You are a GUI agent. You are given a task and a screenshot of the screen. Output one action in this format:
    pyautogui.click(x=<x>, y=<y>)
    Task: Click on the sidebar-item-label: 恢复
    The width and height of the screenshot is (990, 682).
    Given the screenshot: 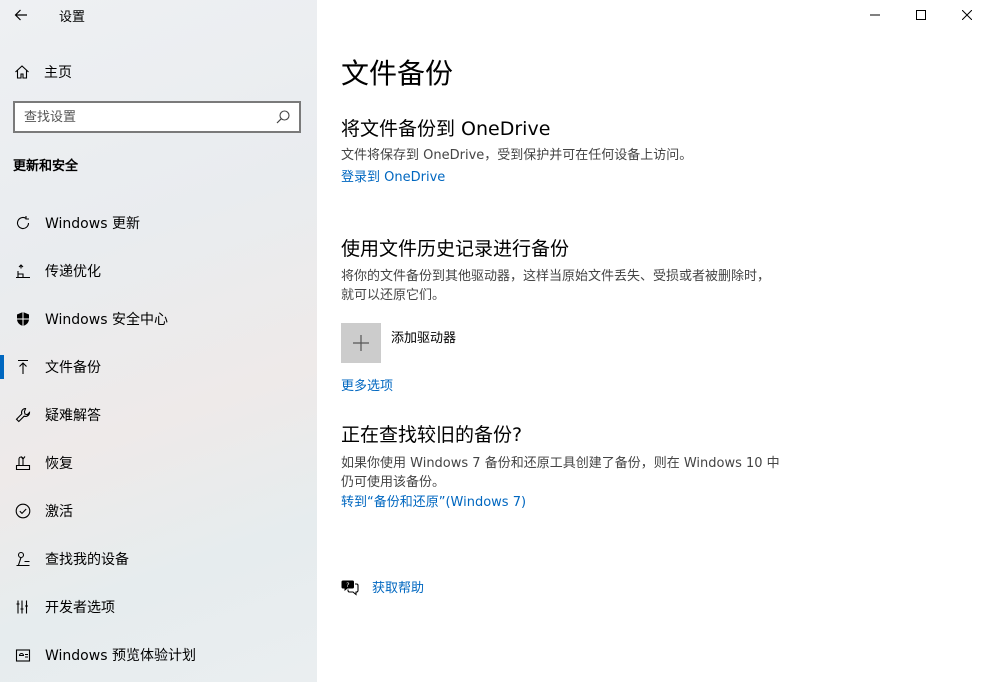 What is the action you would take?
    pyautogui.click(x=59, y=464)
    